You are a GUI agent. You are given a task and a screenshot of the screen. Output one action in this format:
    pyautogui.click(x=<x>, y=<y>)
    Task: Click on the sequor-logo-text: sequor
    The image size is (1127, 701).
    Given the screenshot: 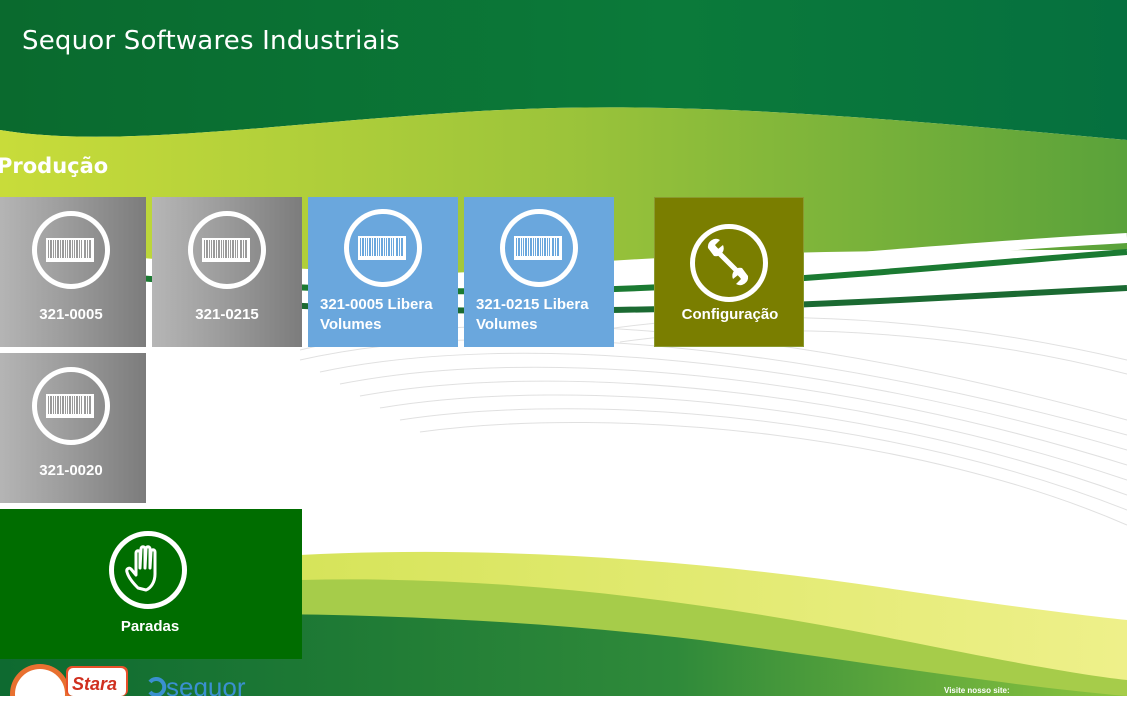 What is the action you would take?
    pyautogui.click(x=206, y=684)
    